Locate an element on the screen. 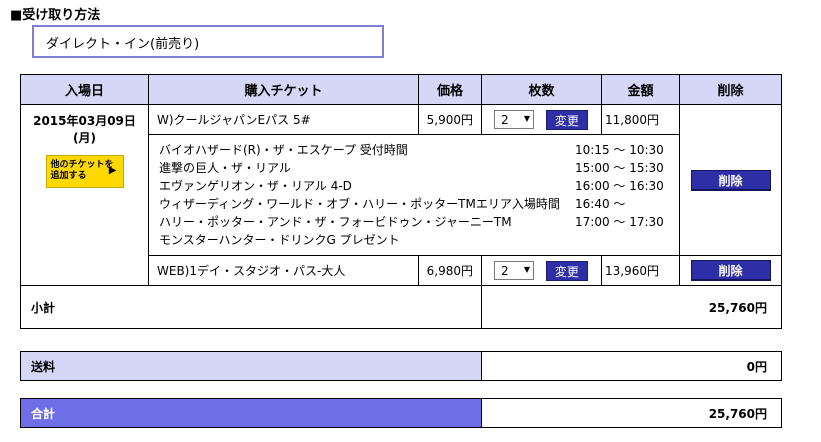  cart-header-row: 入場日 購入チケット 価格 枚数 金額 削除 is located at coordinates (401, 89).